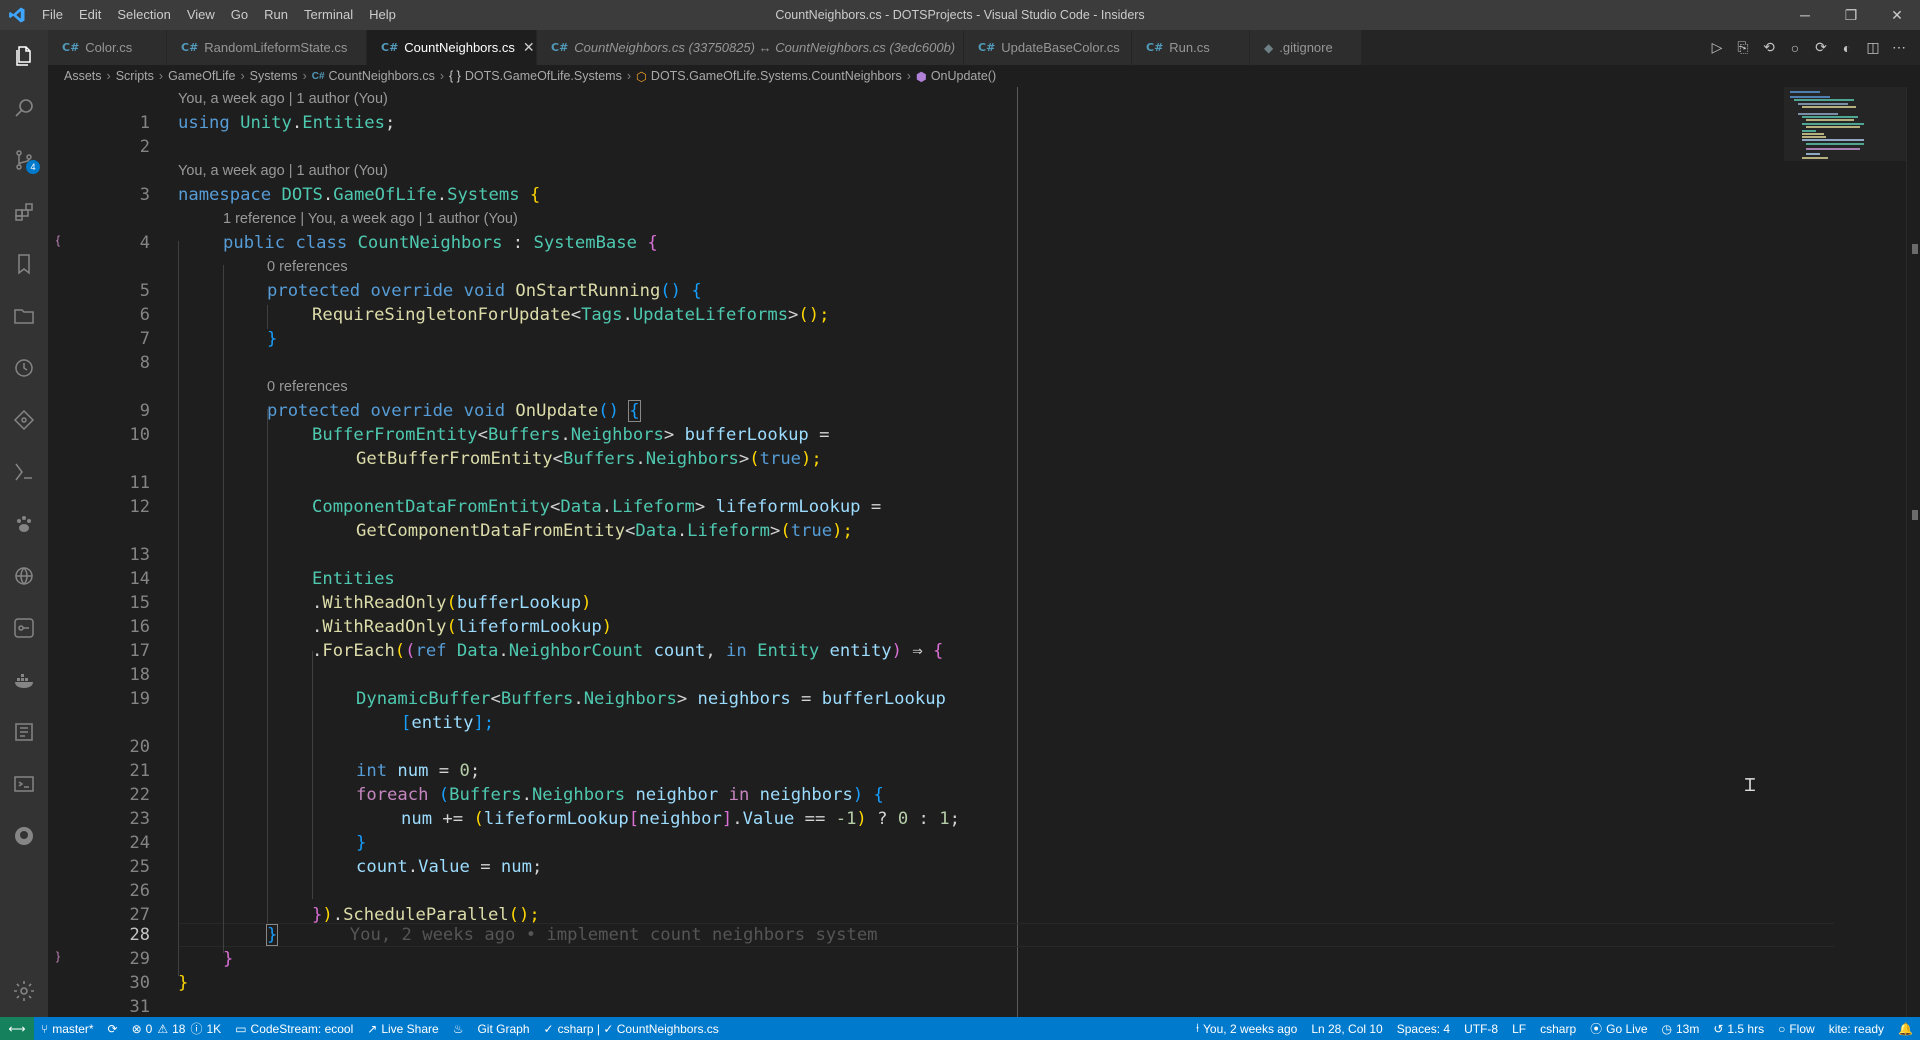  I want to click on menu-help: Help, so click(382, 15).